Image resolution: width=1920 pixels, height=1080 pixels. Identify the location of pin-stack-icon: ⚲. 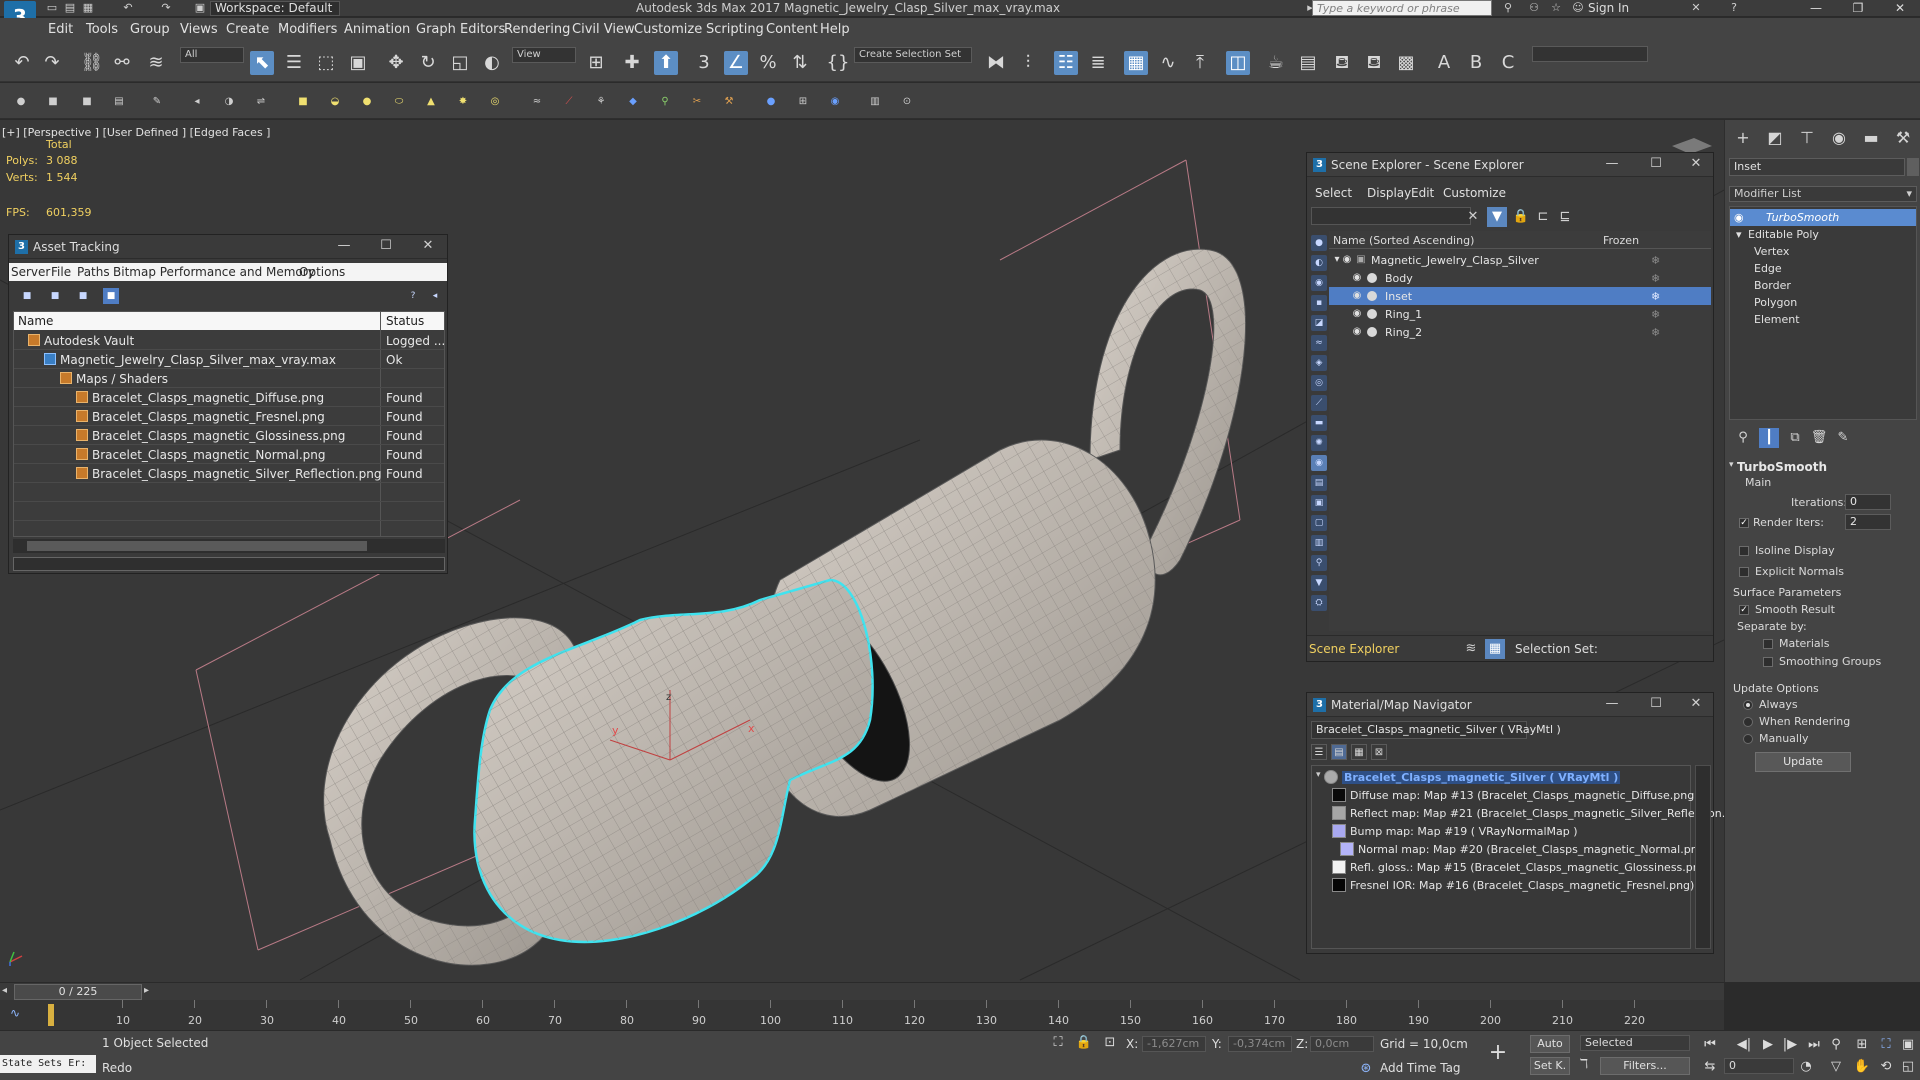
(1743, 438).